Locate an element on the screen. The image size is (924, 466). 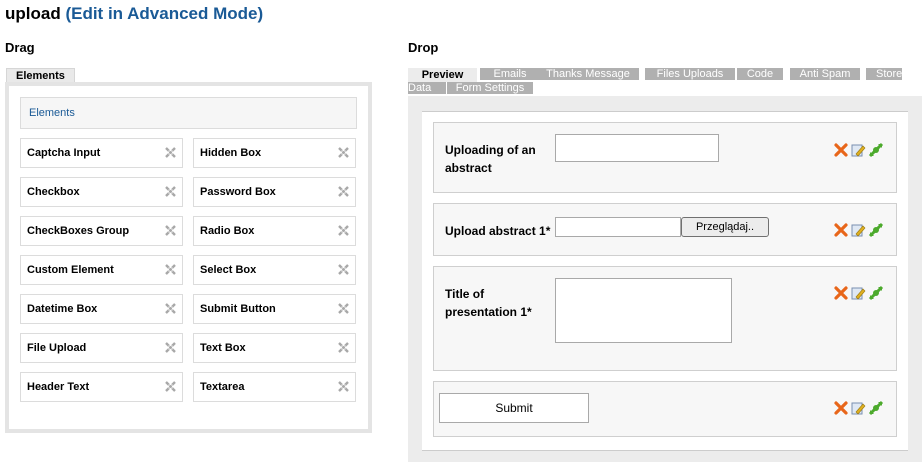
elements-header: Elements is located at coordinates (188, 113).